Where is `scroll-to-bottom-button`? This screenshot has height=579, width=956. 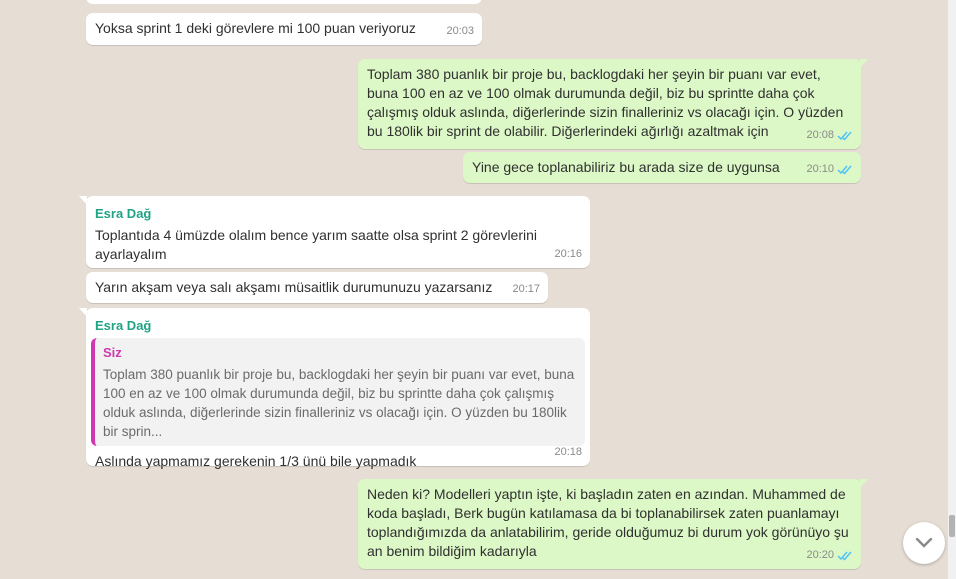 scroll-to-bottom-button is located at coordinates (924, 543).